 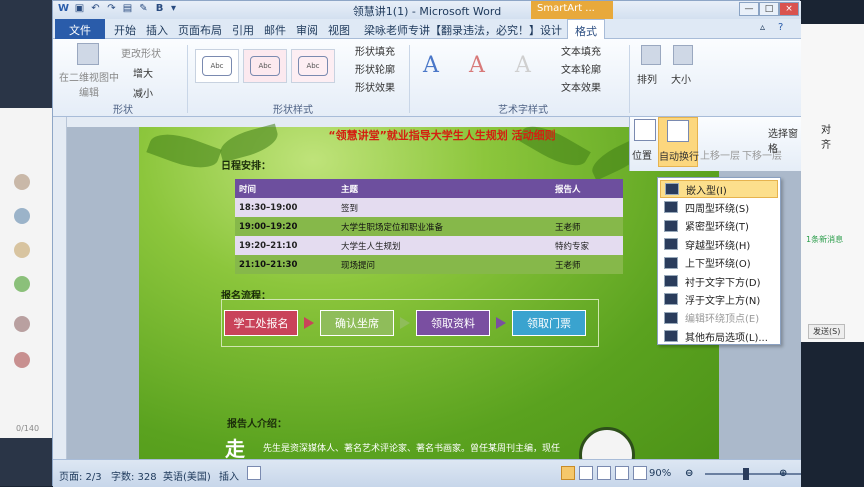 What do you see at coordinates (826, 136) in the screenshot?
I see `align-button: 对齐` at bounding box center [826, 136].